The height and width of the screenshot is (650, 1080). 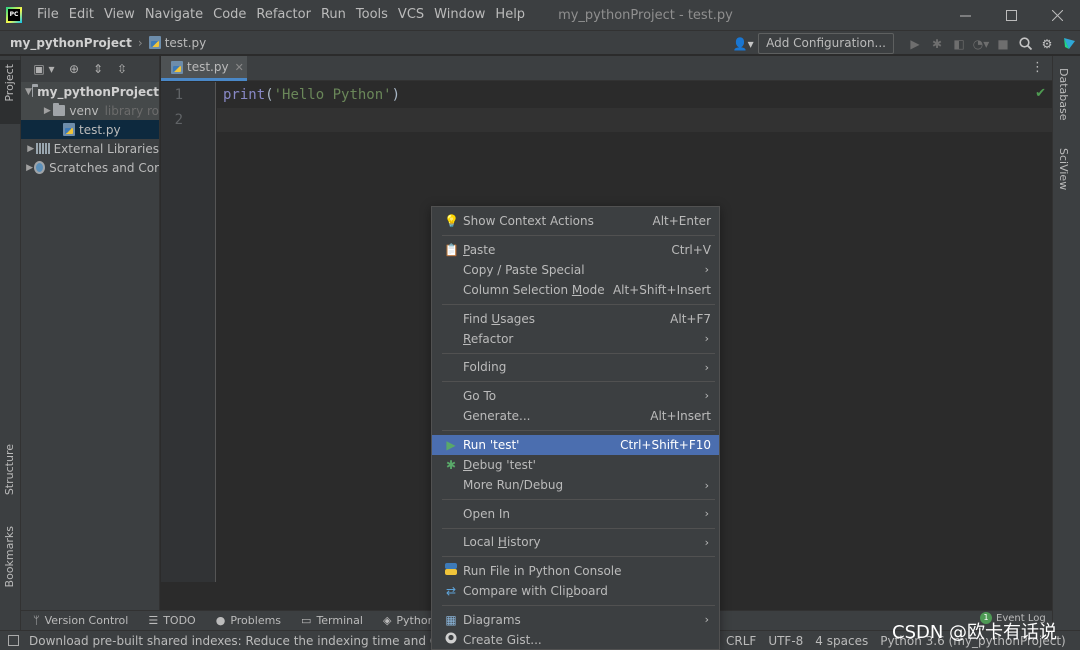 What do you see at coordinates (510, 15) in the screenshot?
I see `menu-help: Help` at bounding box center [510, 15].